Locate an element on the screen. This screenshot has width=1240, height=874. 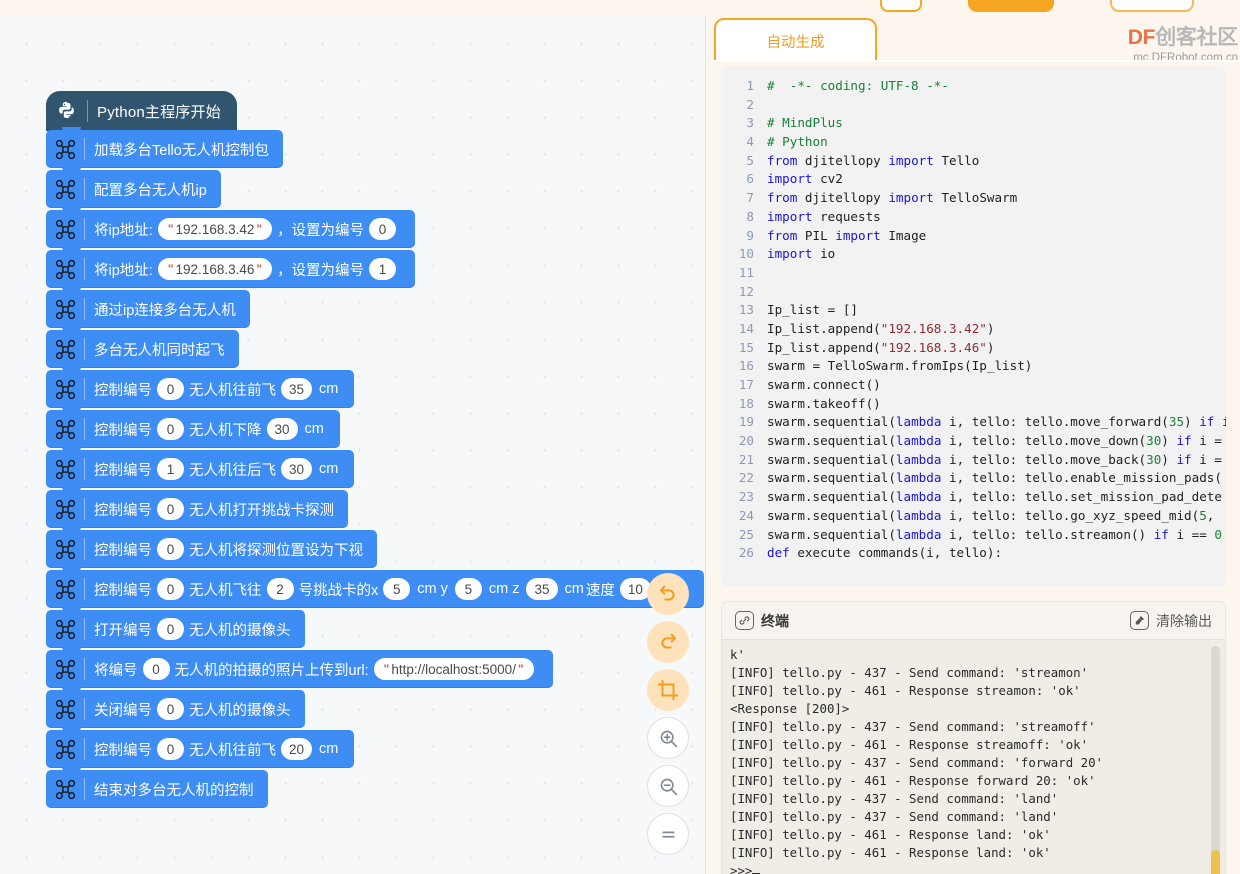
zoom-out-button is located at coordinates (668, 786).